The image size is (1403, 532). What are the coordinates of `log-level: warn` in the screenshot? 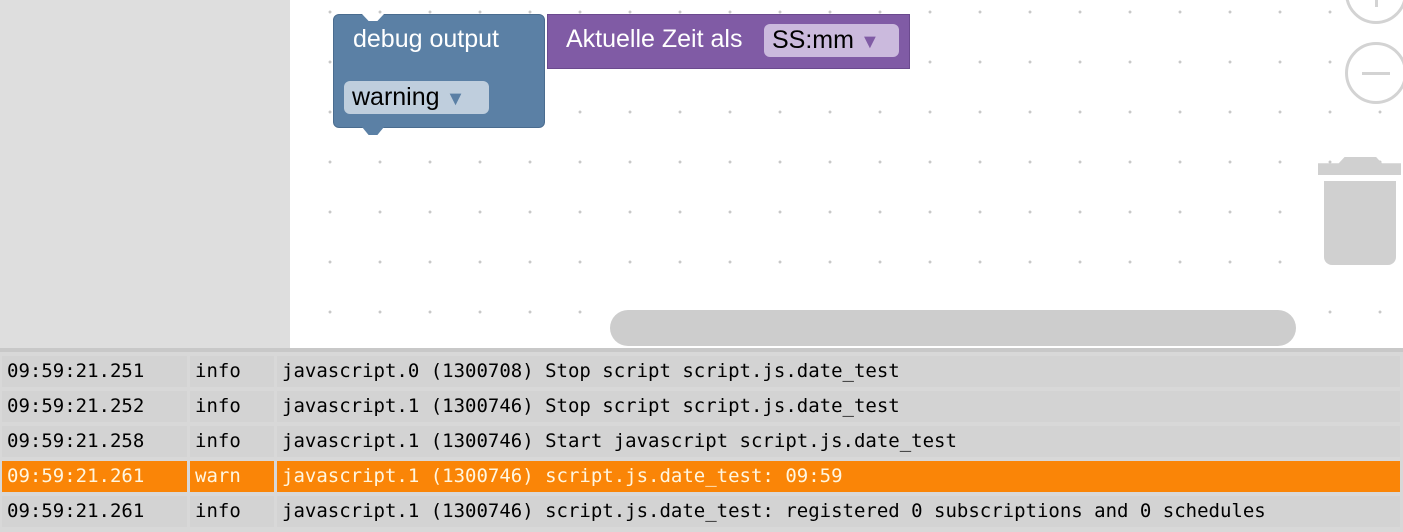 It's located at (232, 476).